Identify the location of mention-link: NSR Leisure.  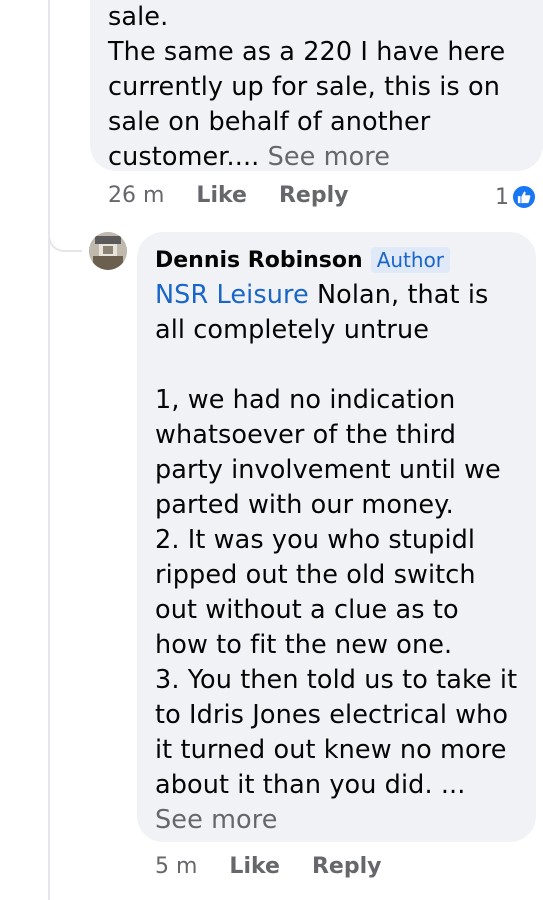
(232, 295).